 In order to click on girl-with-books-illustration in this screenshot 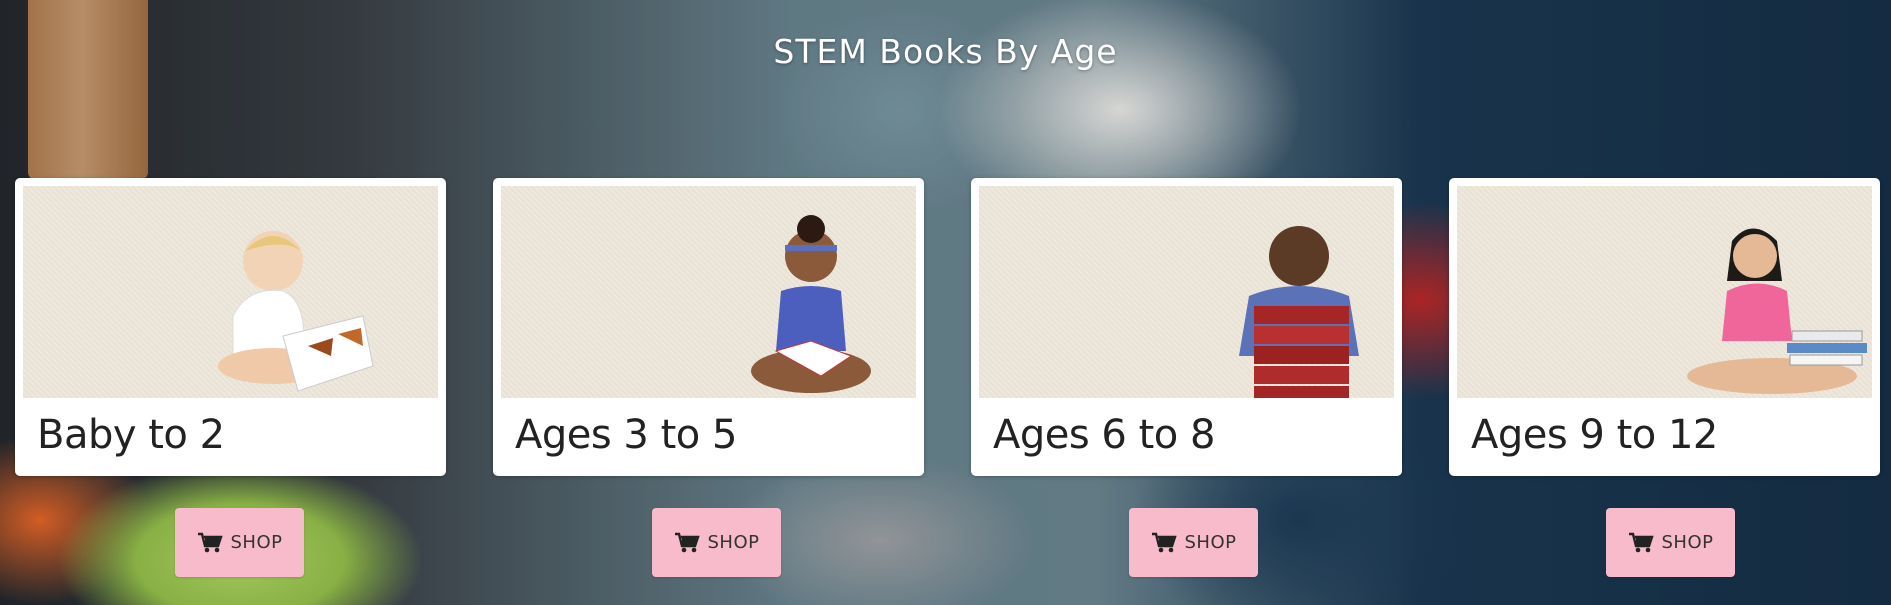, I will do `click(1777, 311)`.